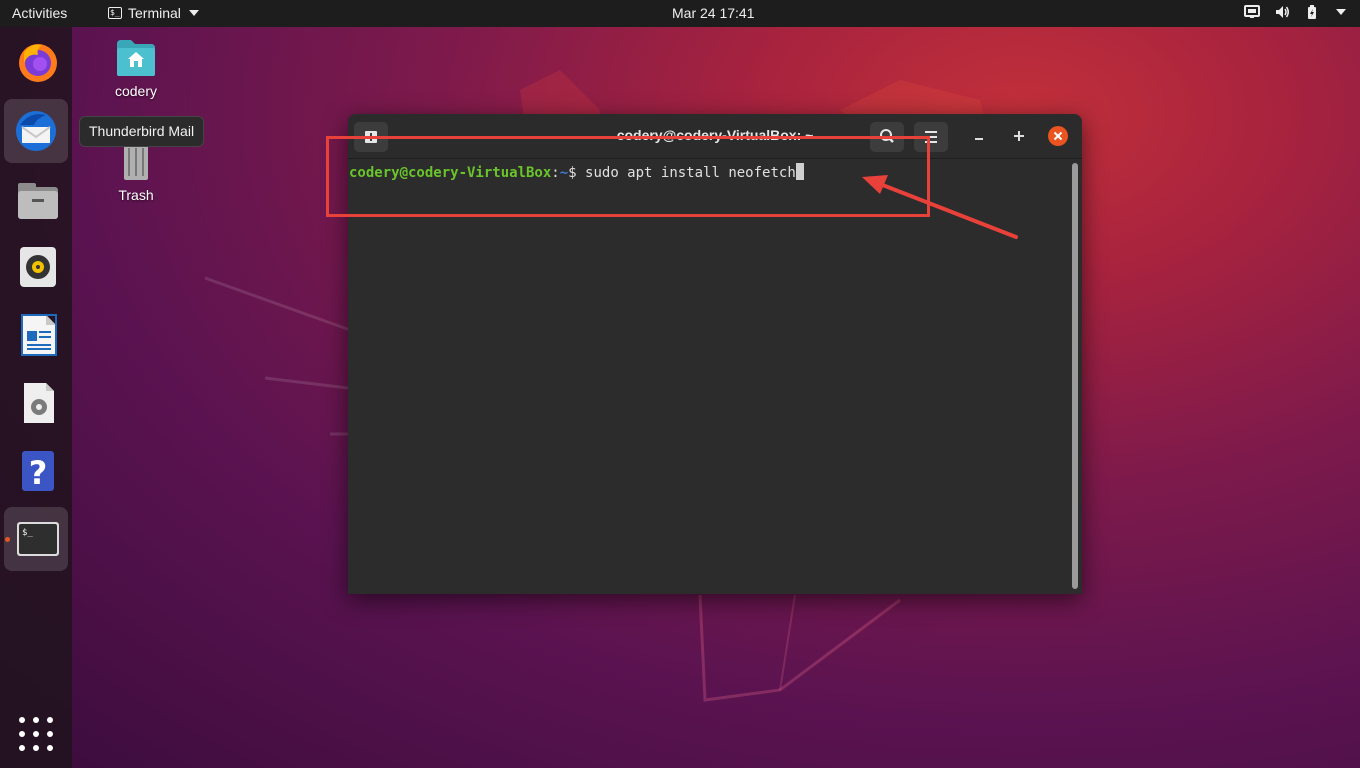  I want to click on dock-item-terminal: $_, so click(36, 539).